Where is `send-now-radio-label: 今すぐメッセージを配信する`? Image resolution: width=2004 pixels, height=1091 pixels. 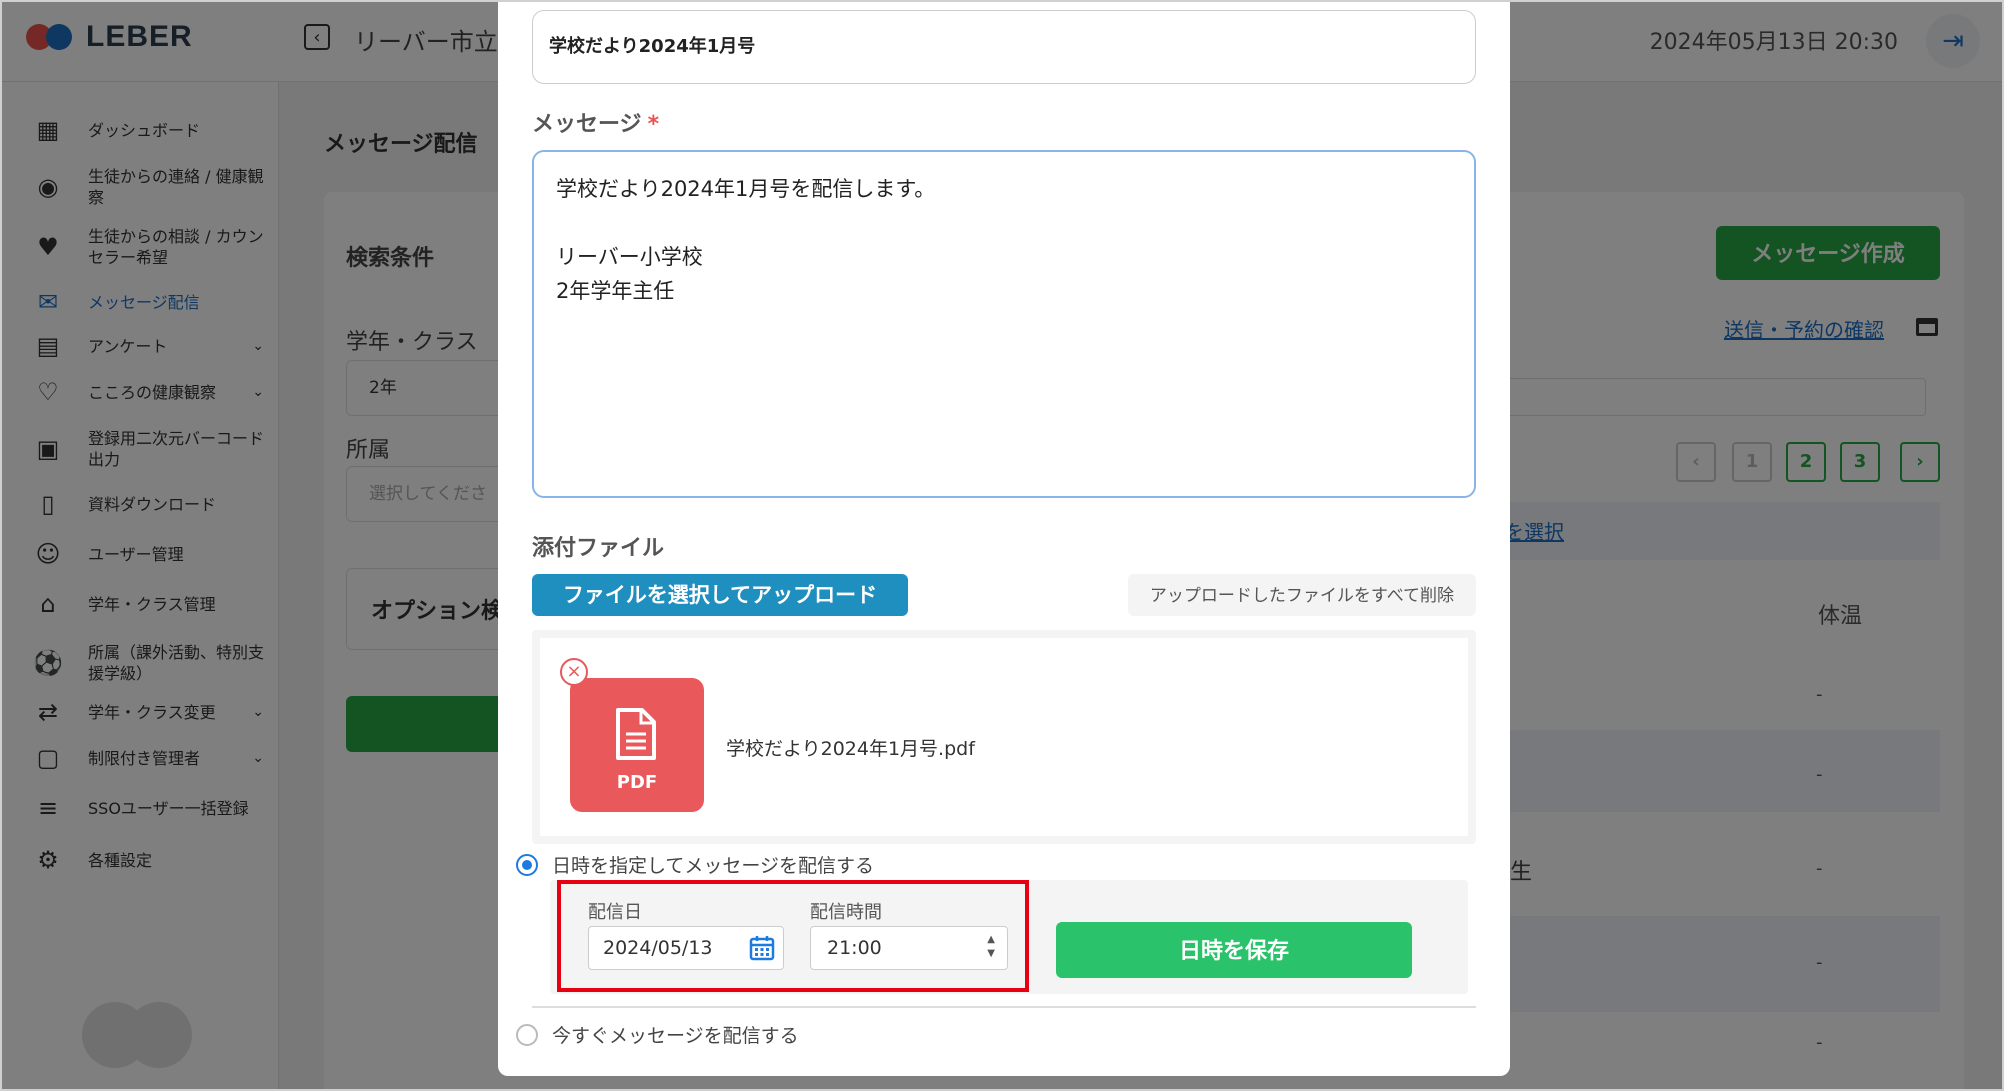
send-now-radio-label: 今すぐメッセージを配信する is located at coordinates (675, 1034).